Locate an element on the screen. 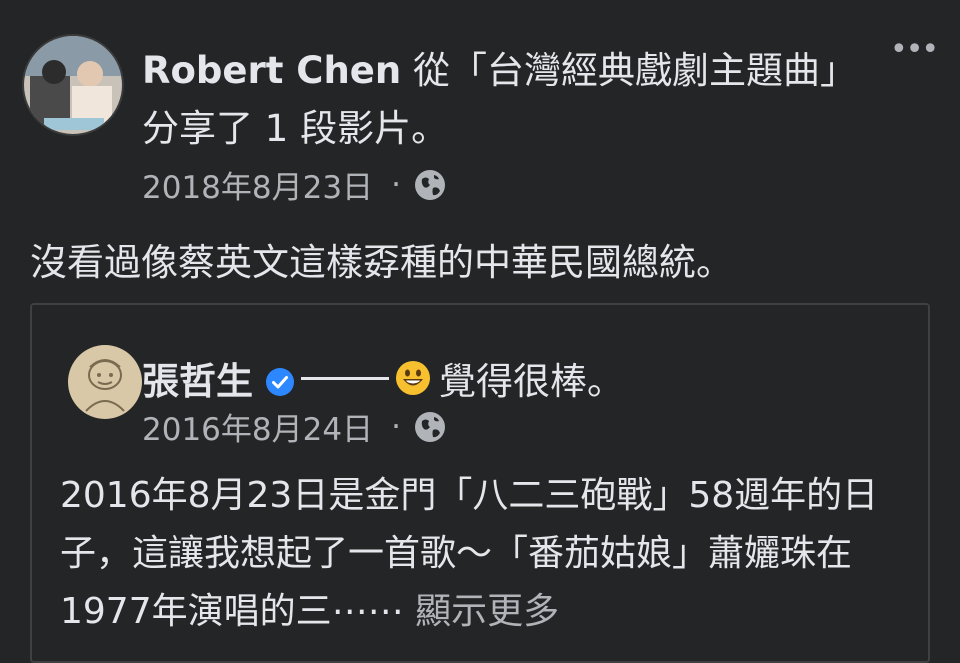 The width and height of the screenshot is (960, 663). post-message: 沒看過像蔡英文這樣孬種的中華民國總統。 is located at coordinates (381, 262).